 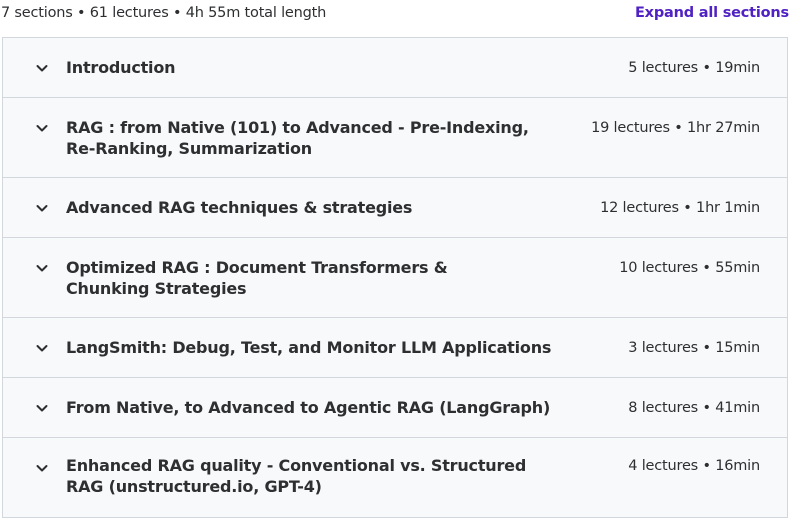 What do you see at coordinates (395, 68) in the screenshot?
I see `section-introduction: Introduction 5 lectures • 19min` at bounding box center [395, 68].